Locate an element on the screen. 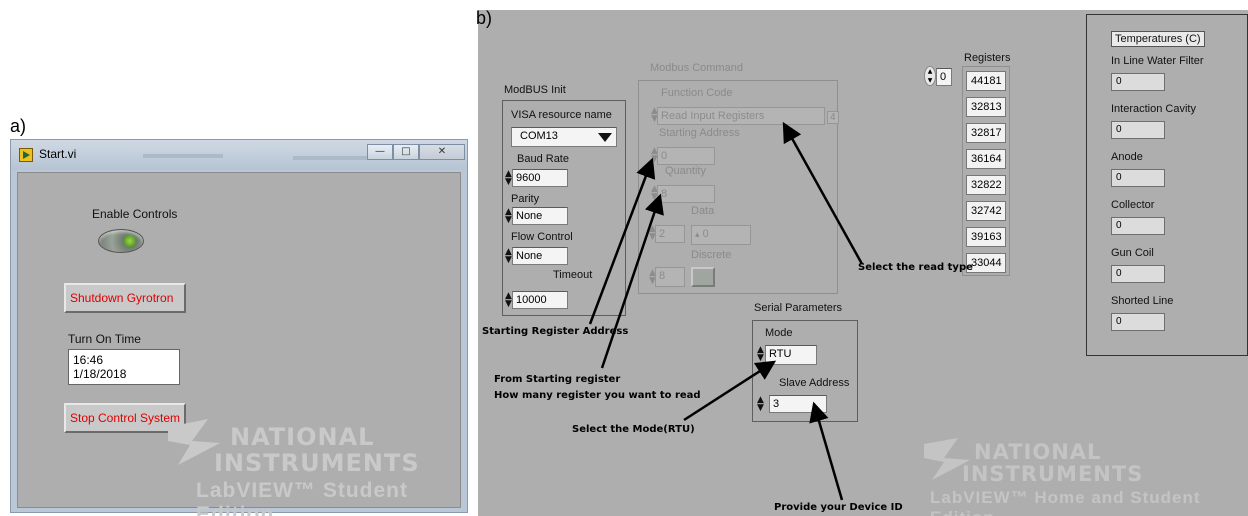 This screenshot has width=1248, height=516. blurred-title-text is located at coordinates (183, 156).